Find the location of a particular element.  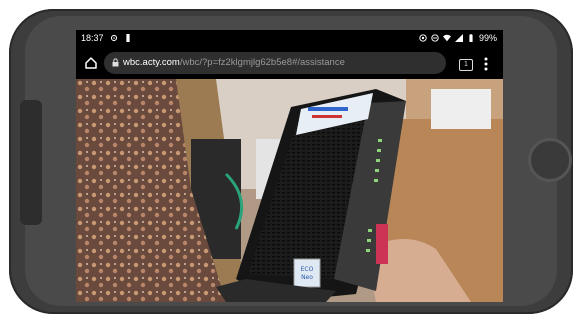

home-button is located at coordinates (550, 160).